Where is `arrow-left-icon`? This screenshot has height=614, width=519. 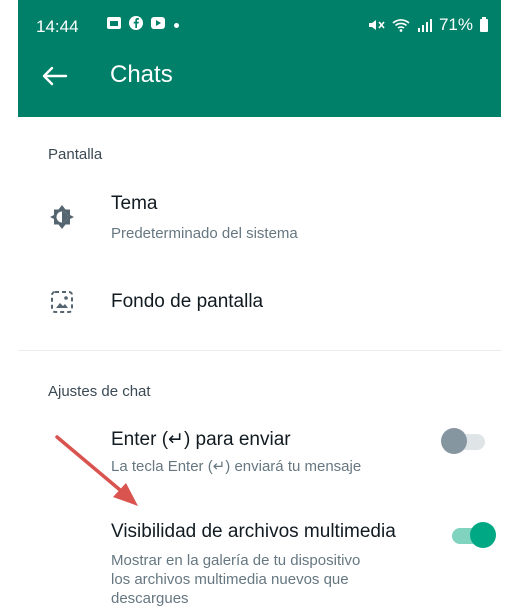 arrow-left-icon is located at coordinates (54, 76).